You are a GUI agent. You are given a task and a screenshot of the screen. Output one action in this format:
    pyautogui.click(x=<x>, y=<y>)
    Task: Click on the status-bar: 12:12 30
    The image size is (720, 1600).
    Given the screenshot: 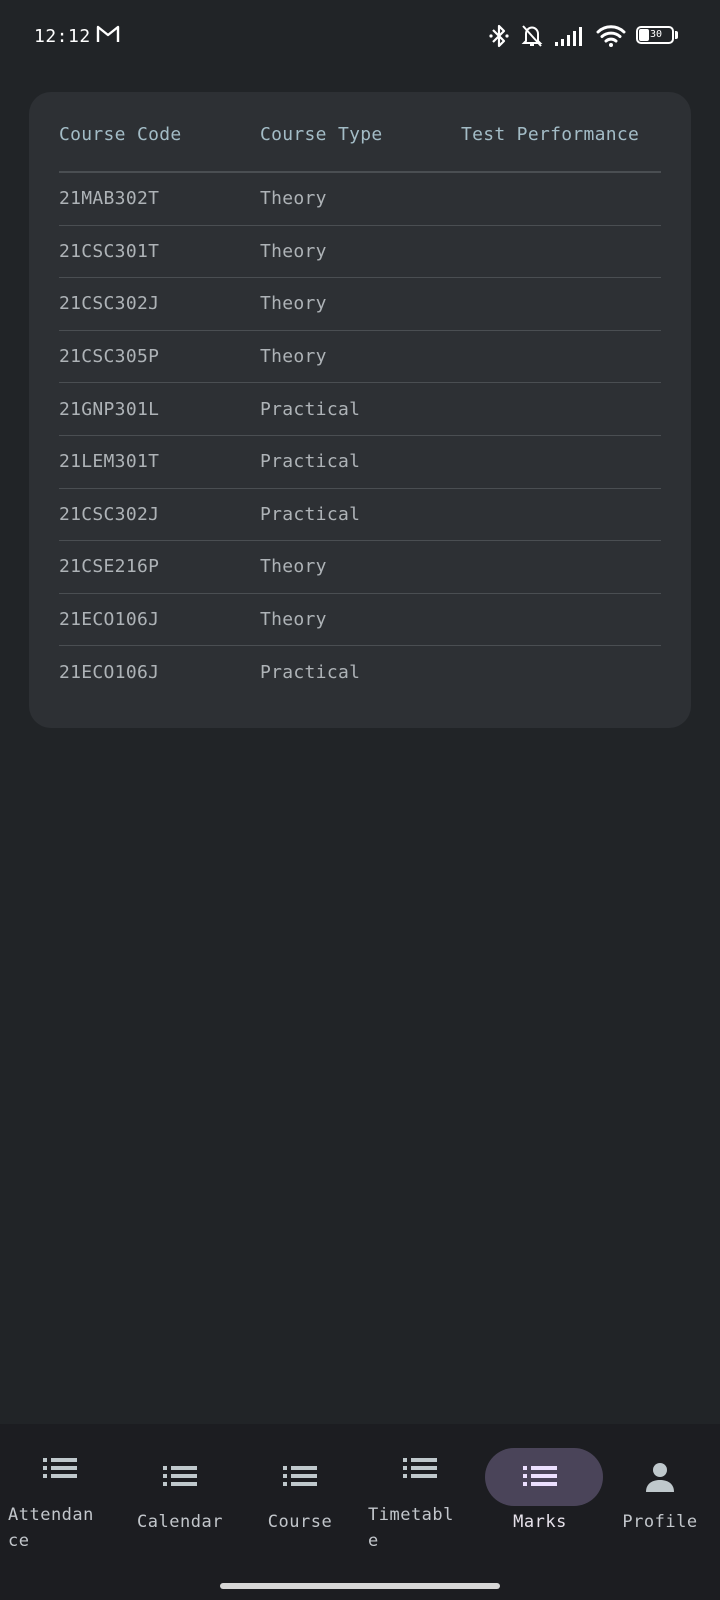 What is the action you would take?
    pyautogui.click(x=360, y=38)
    